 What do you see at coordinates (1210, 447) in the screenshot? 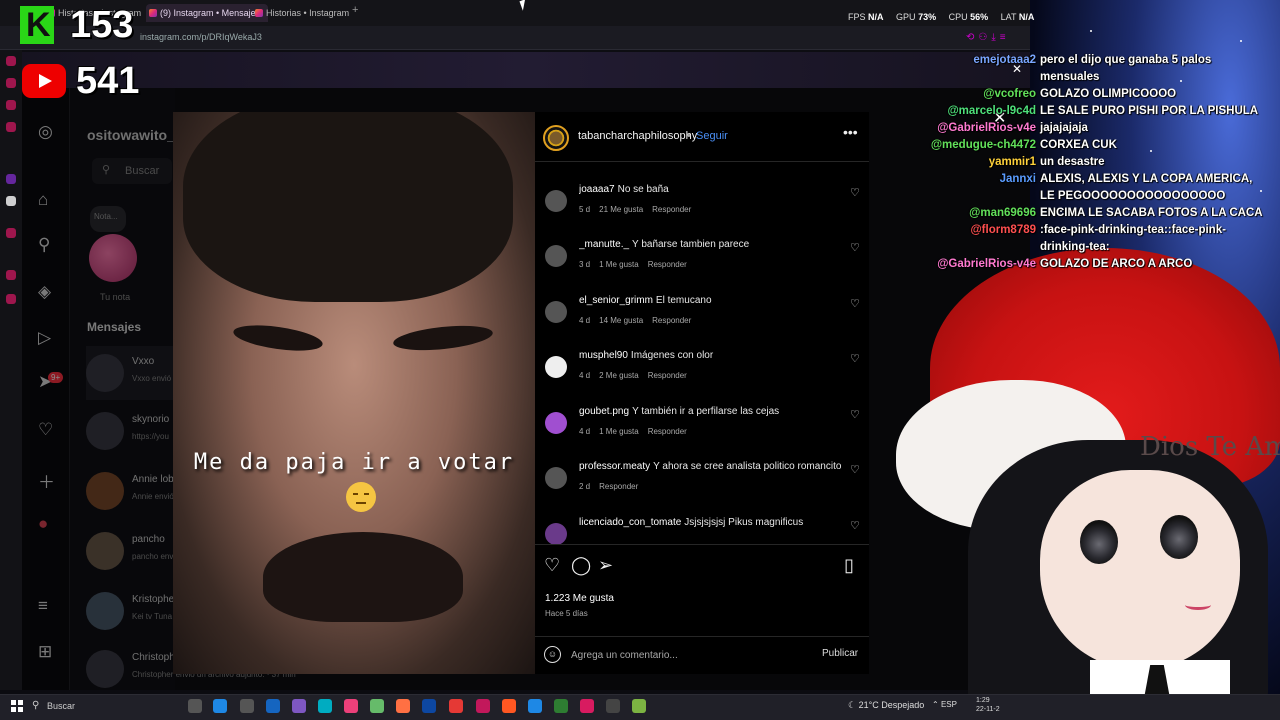
I see `sign-text: Dios Te Ama` at bounding box center [1210, 447].